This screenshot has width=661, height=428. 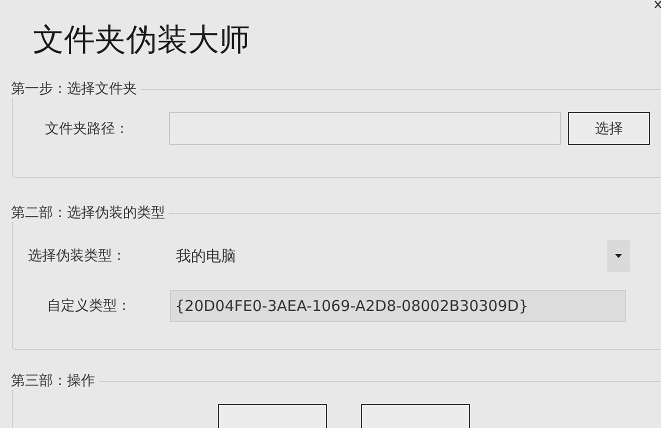 I want to click on field-label: 选择伪装类型：, so click(x=77, y=256).